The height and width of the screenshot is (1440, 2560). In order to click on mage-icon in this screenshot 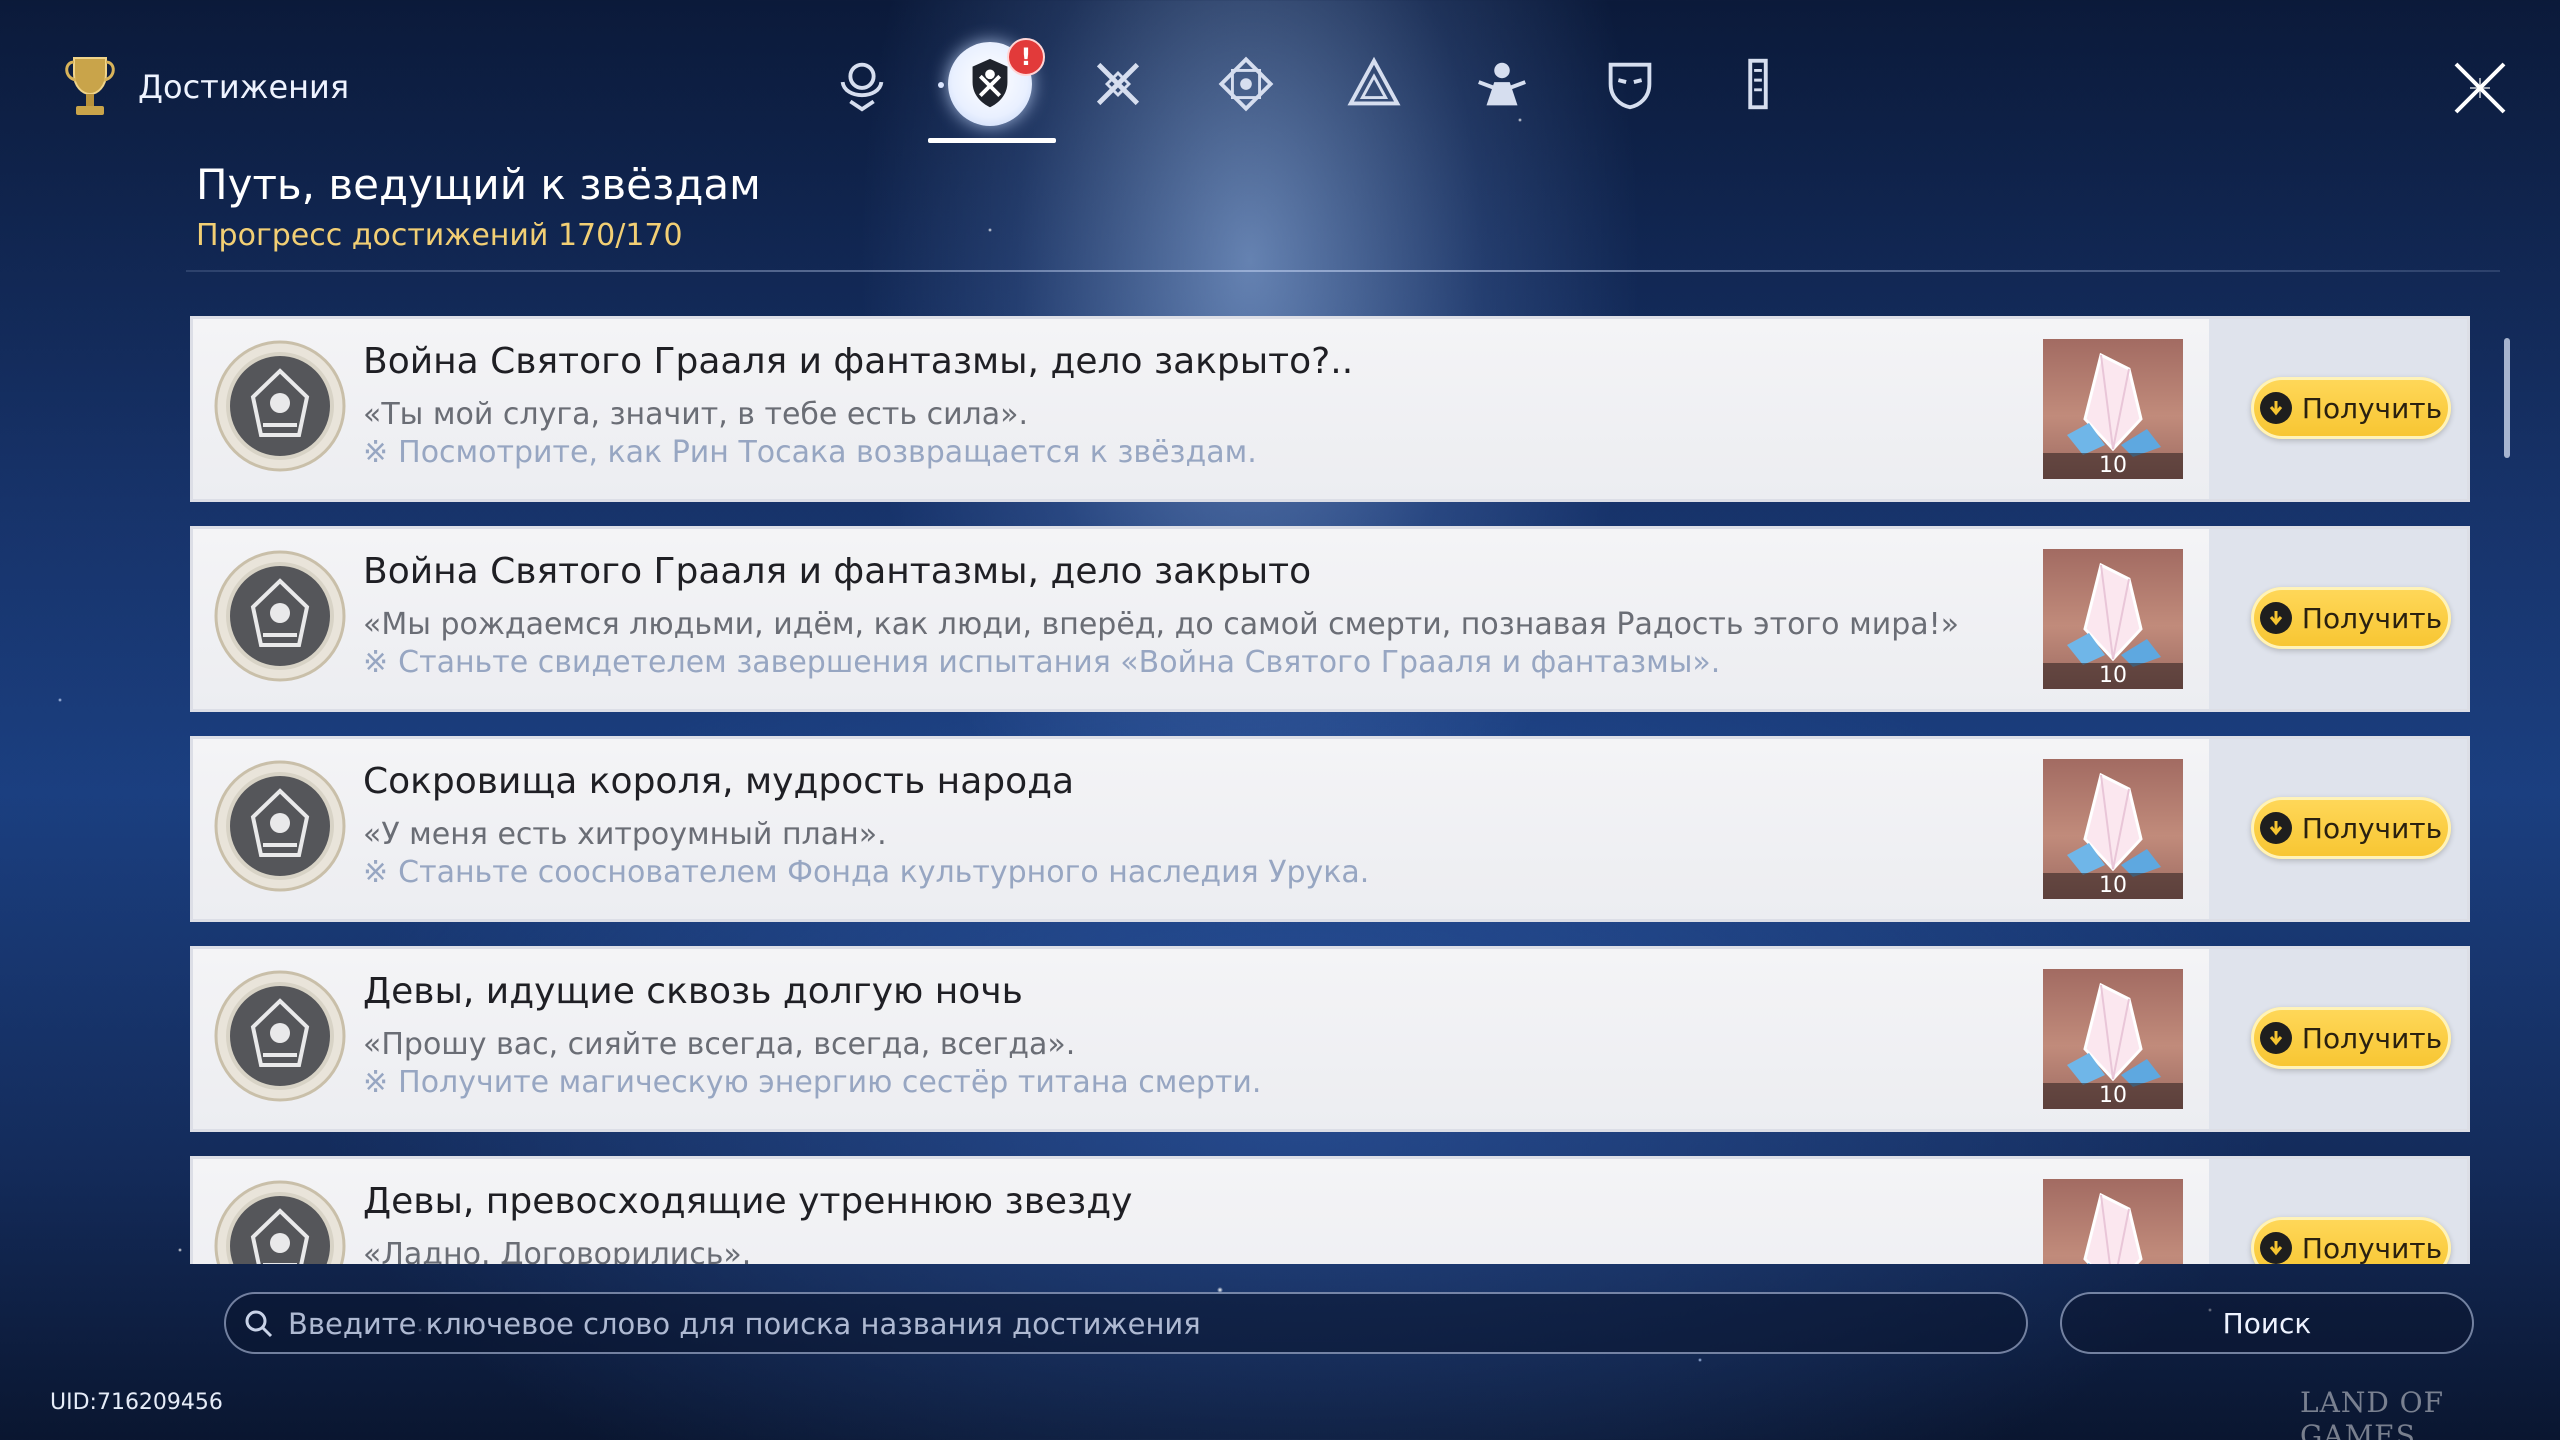, I will do `click(1502, 84)`.